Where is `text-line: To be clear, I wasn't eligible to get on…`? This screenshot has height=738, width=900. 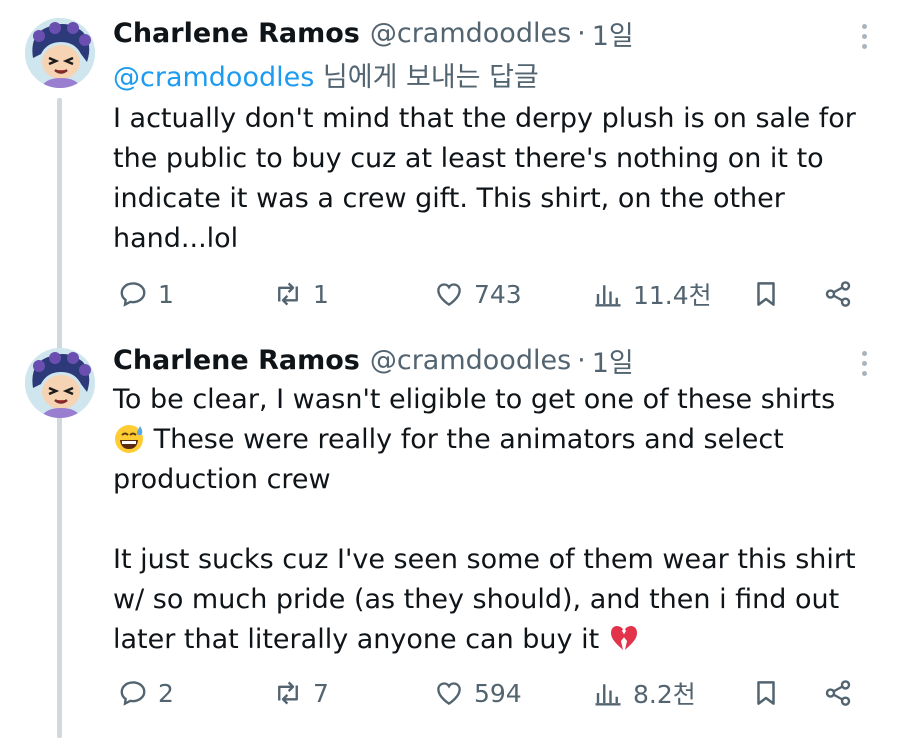
text-line: To be clear, I wasn't eligible to get on… is located at coordinates (474, 399).